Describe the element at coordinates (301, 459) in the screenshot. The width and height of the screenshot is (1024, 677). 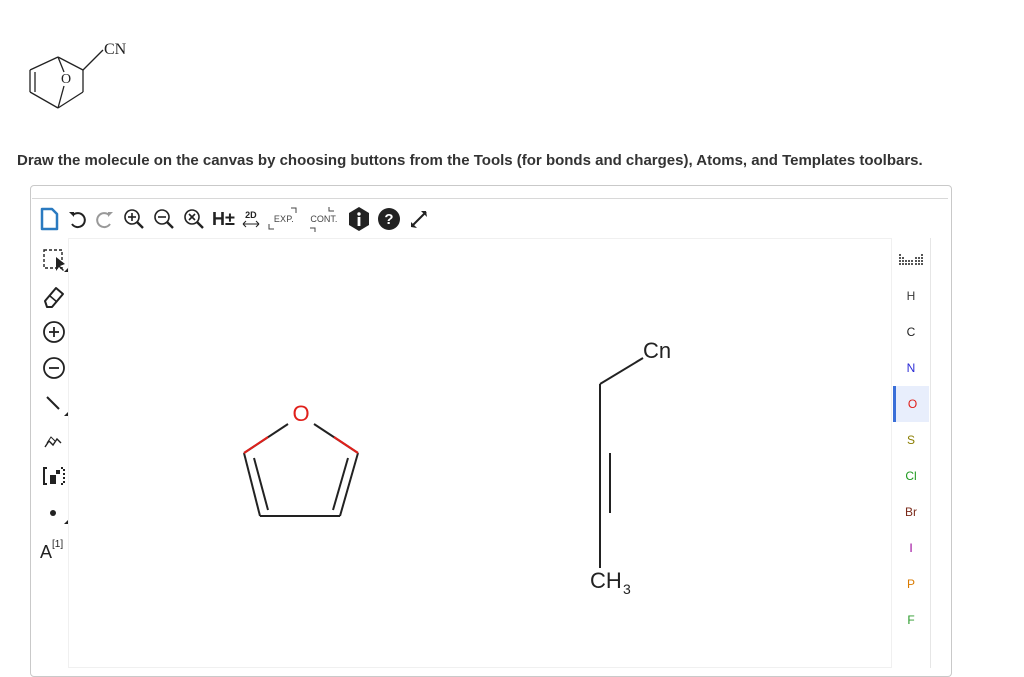
I see `furan-molecule: O` at that location.